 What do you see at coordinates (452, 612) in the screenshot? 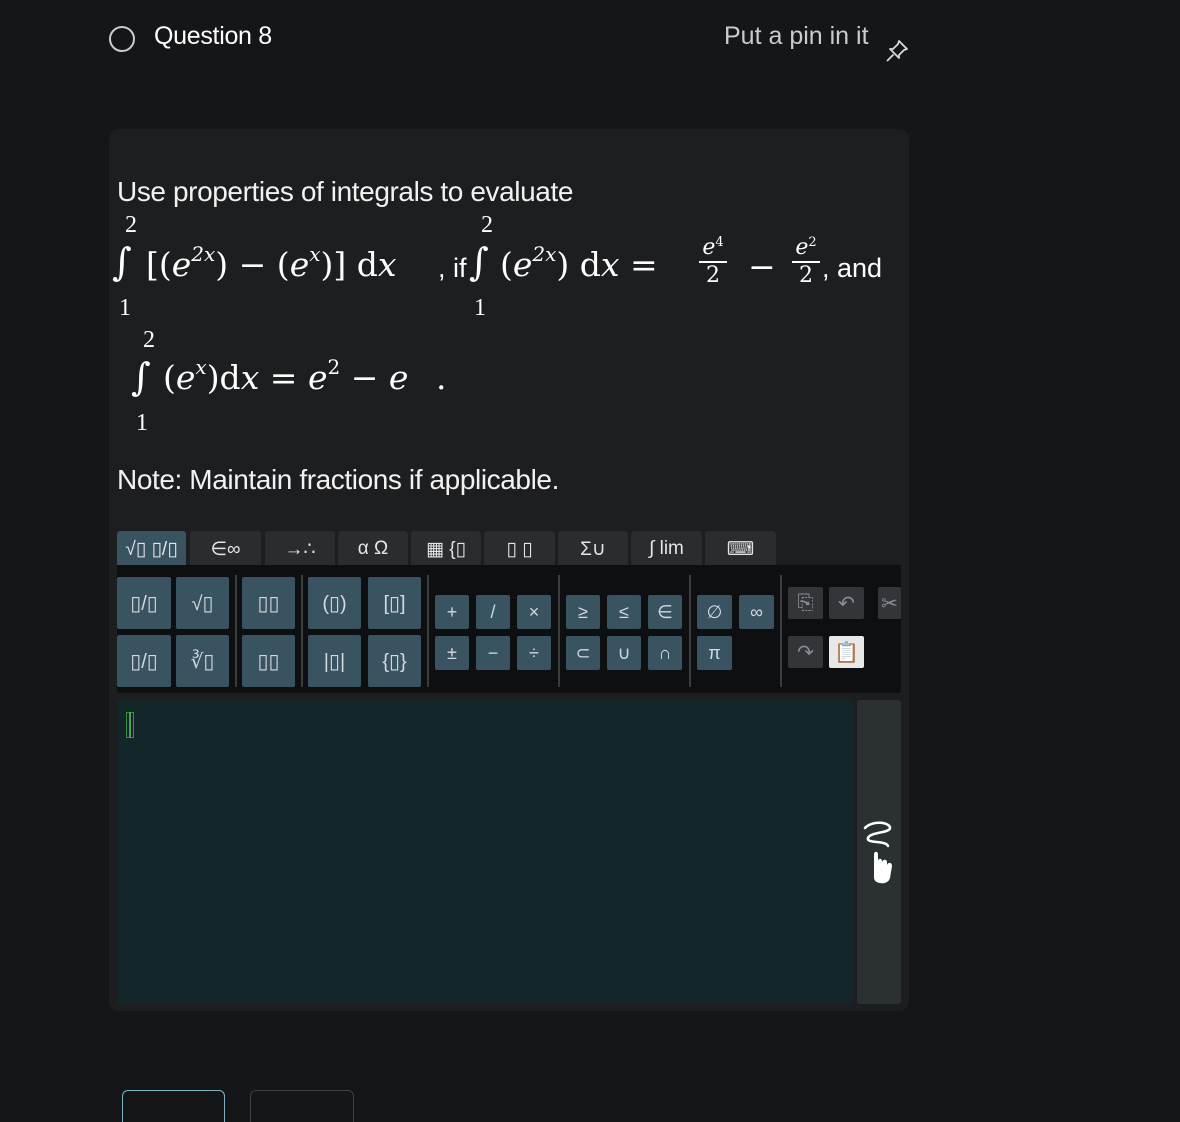
I see `plus-key: +` at bounding box center [452, 612].